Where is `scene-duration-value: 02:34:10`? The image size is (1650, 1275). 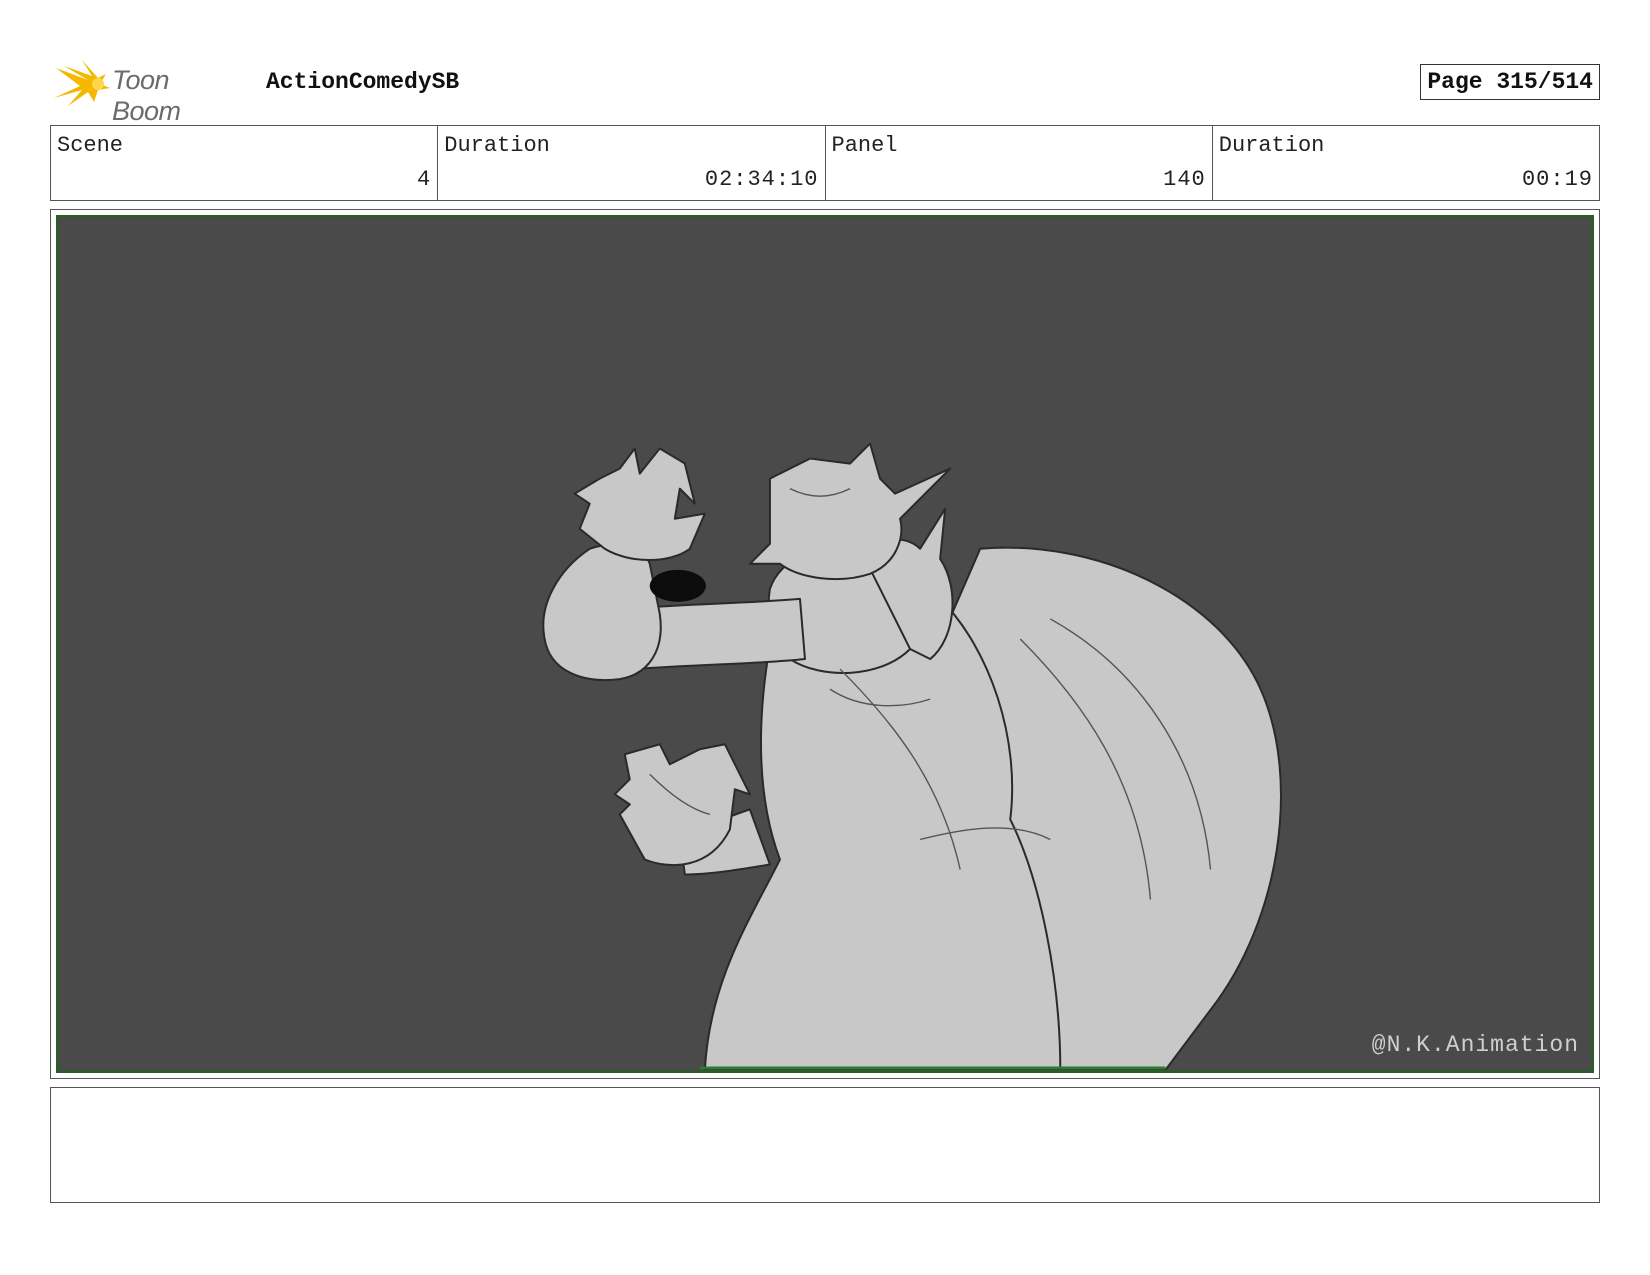
scene-duration-value: 02:34:10 is located at coordinates (761, 179).